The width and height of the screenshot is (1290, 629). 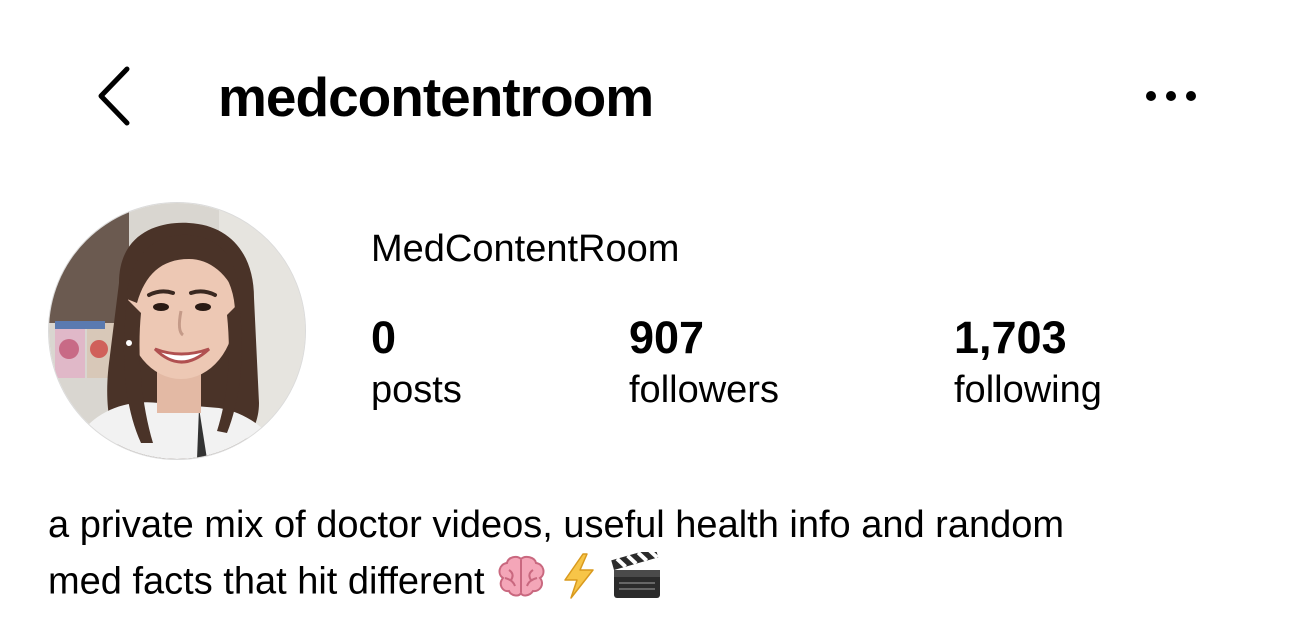 I want to click on following-label: following, so click(x=1028, y=390).